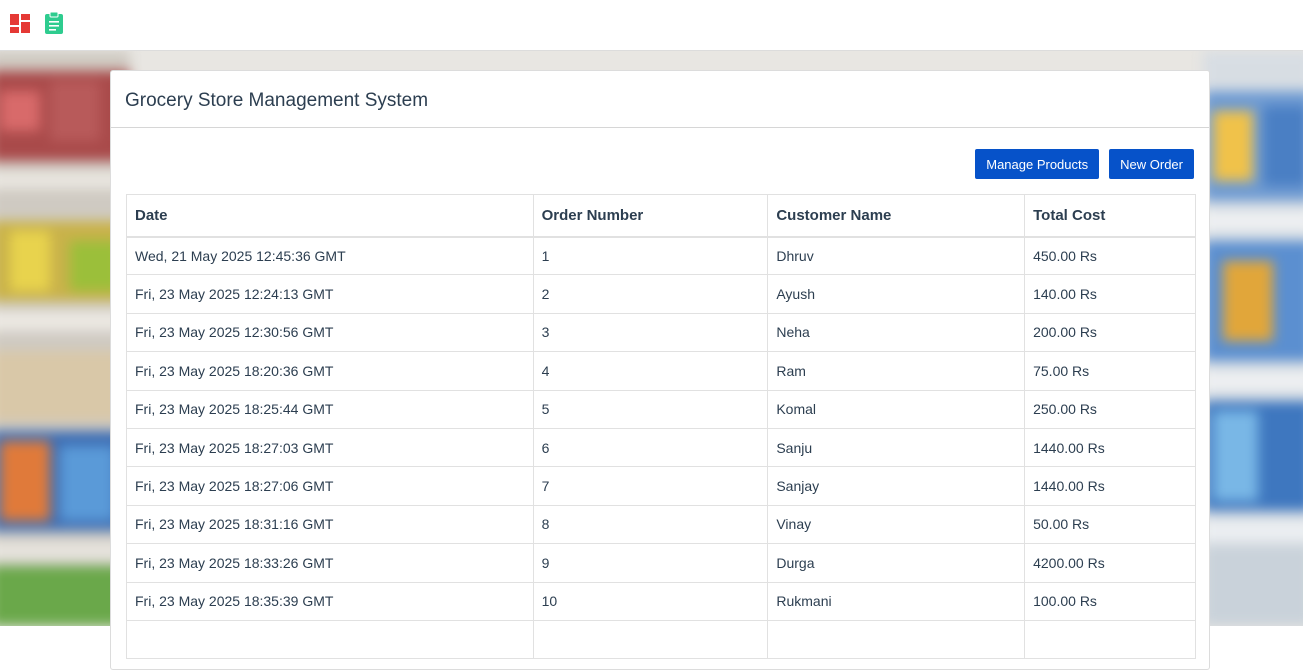 The height and width of the screenshot is (670, 1303). What do you see at coordinates (330, 332) in the screenshot?
I see `cell-date: Fri, 23 May 2025 12:30:56 GMT` at bounding box center [330, 332].